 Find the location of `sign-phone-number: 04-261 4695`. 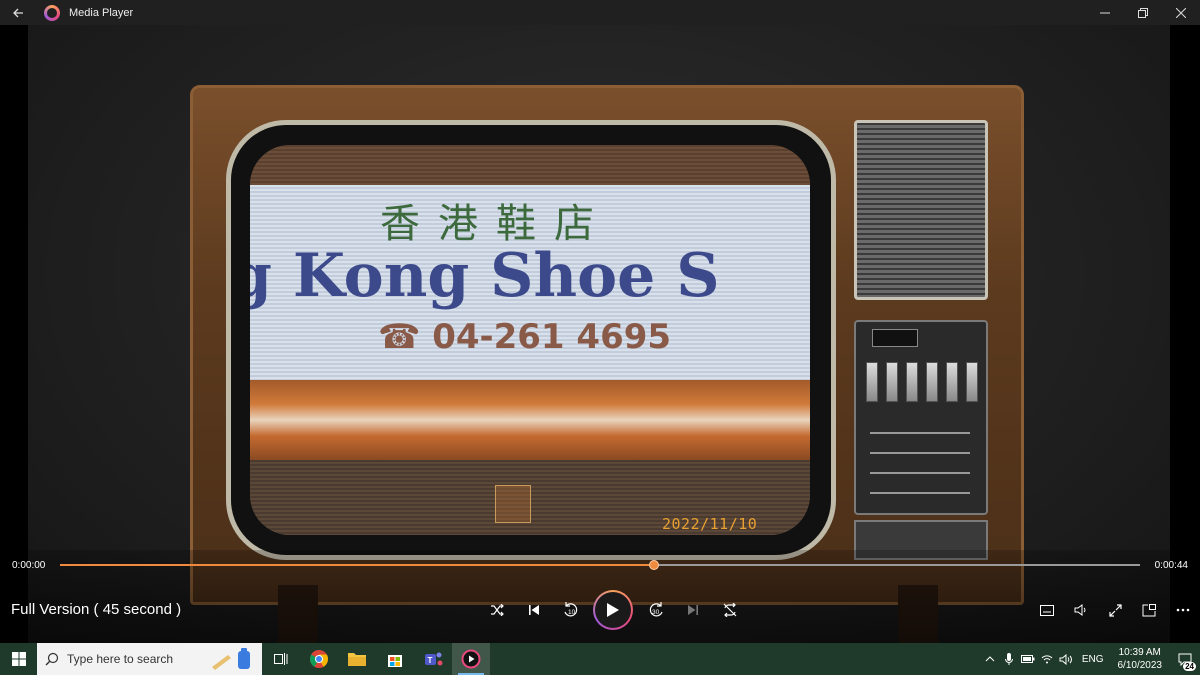

sign-phone-number: 04-261 4695 is located at coordinates (552, 337).